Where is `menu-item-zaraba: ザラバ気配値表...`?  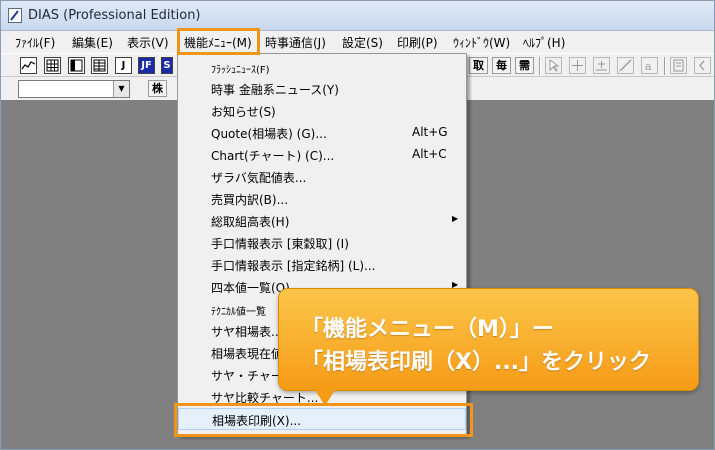
menu-item-zaraba: ザラバ気配値表... is located at coordinates (322, 177).